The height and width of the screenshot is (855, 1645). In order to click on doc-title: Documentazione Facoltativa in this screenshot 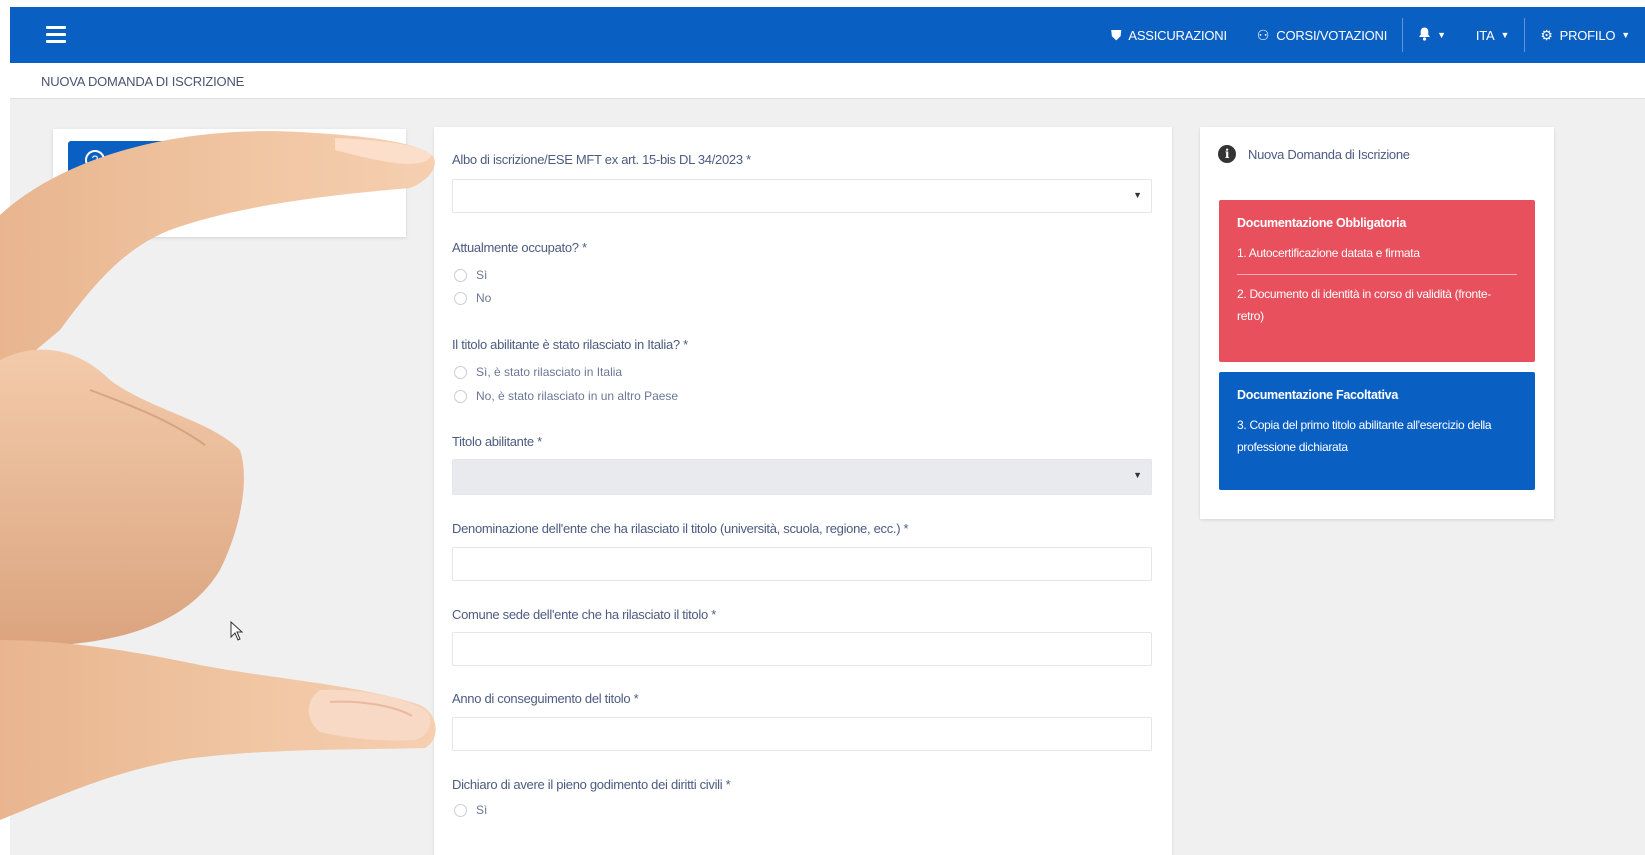, I will do `click(1317, 395)`.